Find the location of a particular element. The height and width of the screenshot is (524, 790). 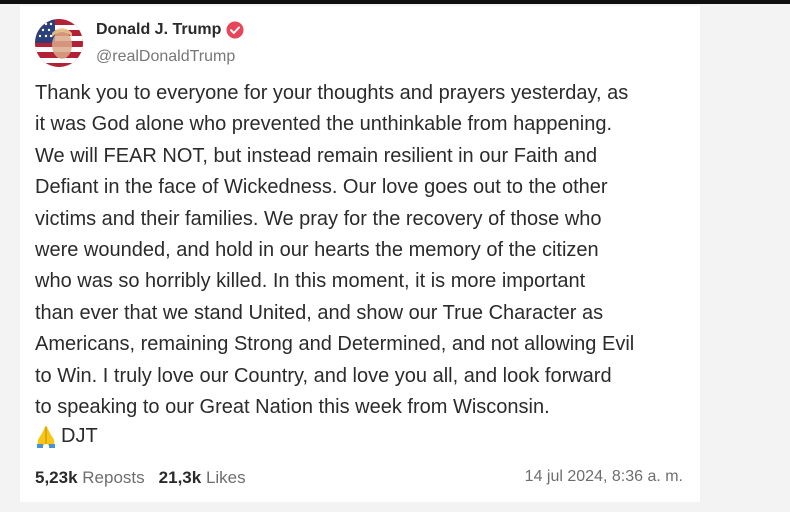

likes-stat: 21,3k Likes is located at coordinates (202, 478).